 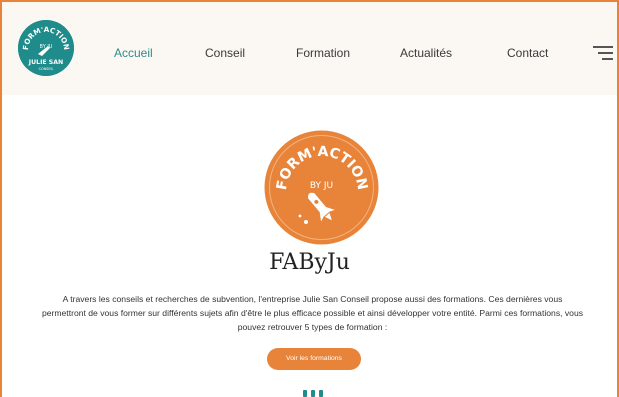 What do you see at coordinates (314, 393) in the screenshot?
I see `section-divider-icon` at bounding box center [314, 393].